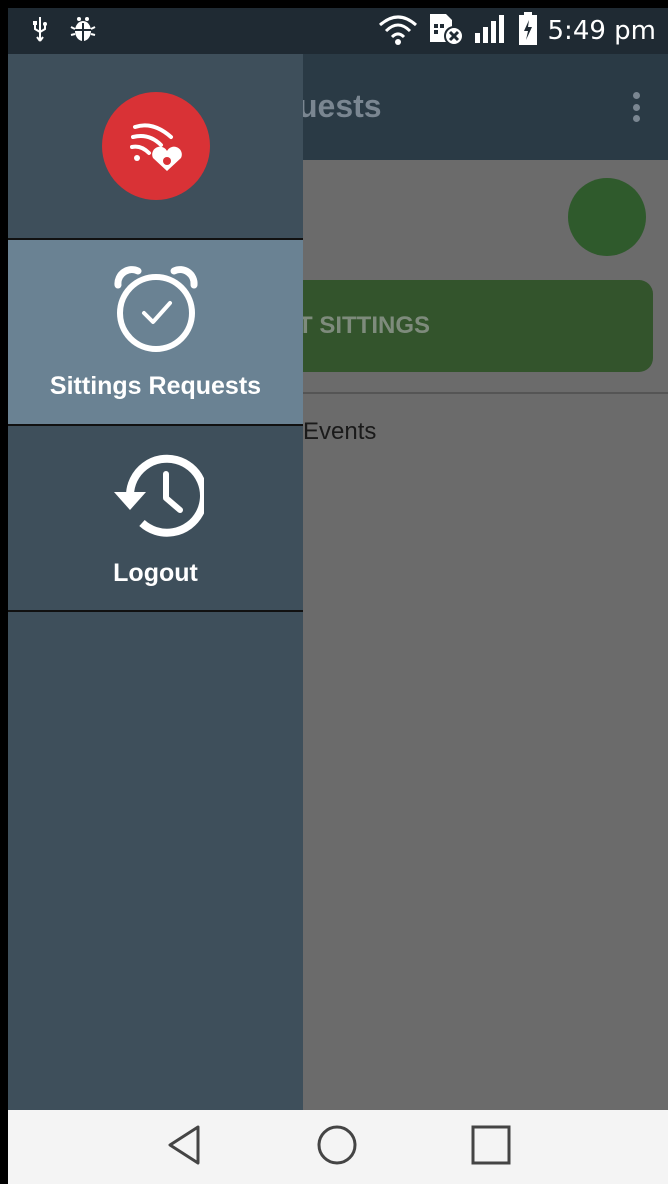  I want to click on recent-apps-icon, so click(491, 1147).